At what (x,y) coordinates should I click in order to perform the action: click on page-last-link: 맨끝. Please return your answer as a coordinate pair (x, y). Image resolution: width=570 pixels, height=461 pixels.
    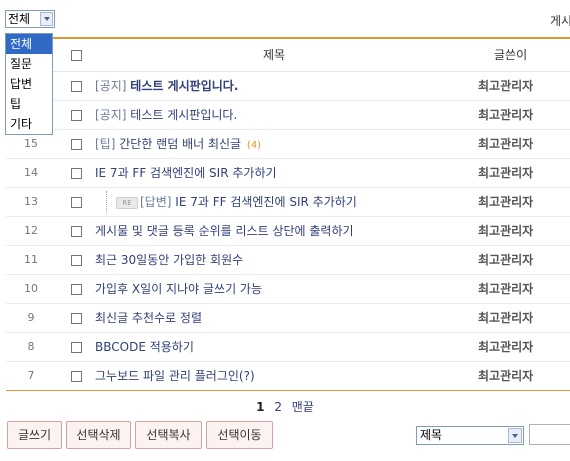
    Looking at the image, I should click on (303, 407).